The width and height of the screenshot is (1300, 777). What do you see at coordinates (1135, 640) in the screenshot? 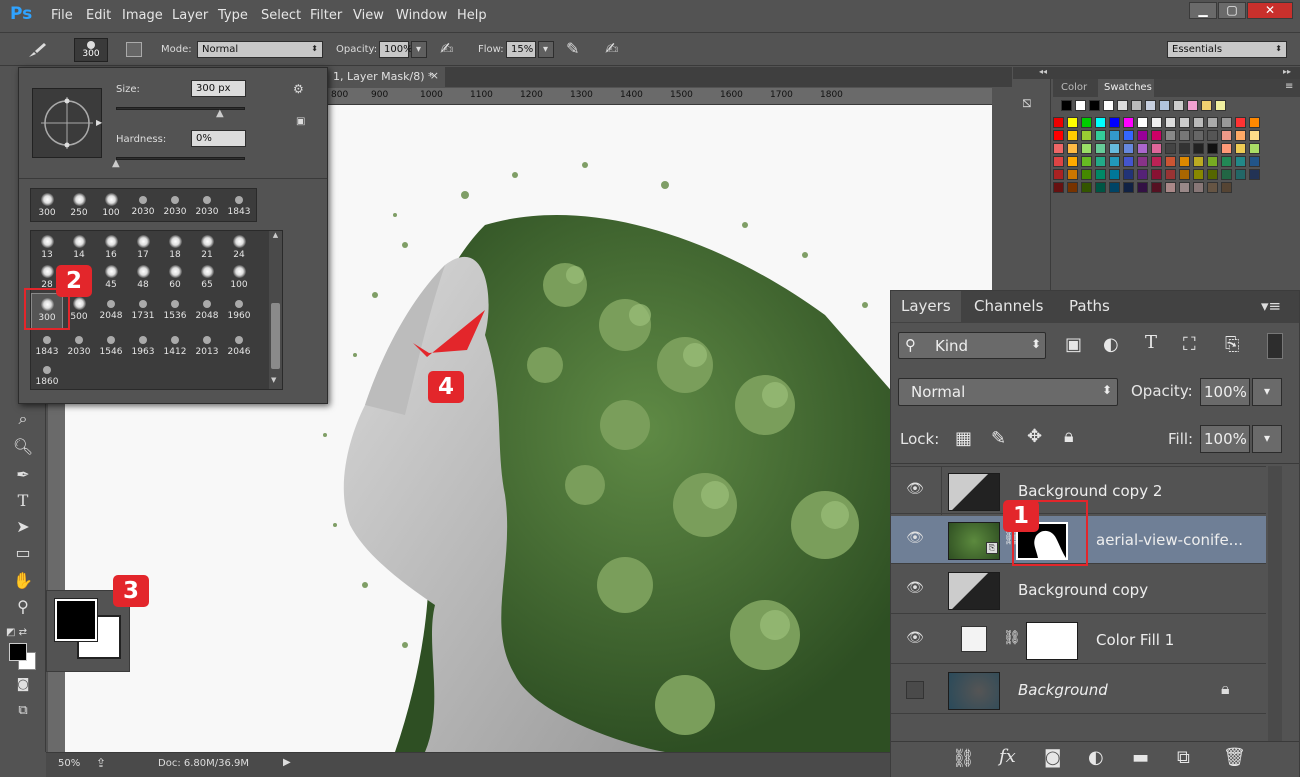
I see `layer-name: Color Fill 1` at bounding box center [1135, 640].